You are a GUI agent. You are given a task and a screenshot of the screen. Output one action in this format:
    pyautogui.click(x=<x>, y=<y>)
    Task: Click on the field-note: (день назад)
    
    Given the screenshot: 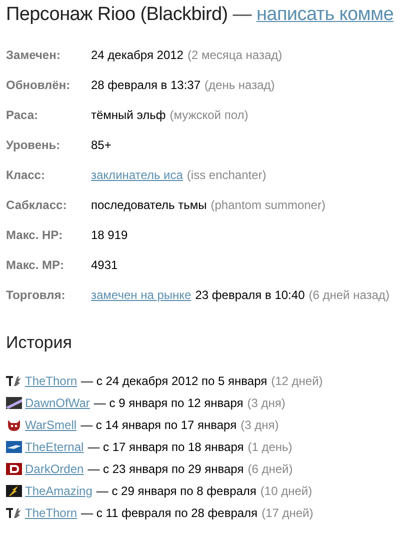 What is the action you would take?
    pyautogui.click(x=239, y=85)
    